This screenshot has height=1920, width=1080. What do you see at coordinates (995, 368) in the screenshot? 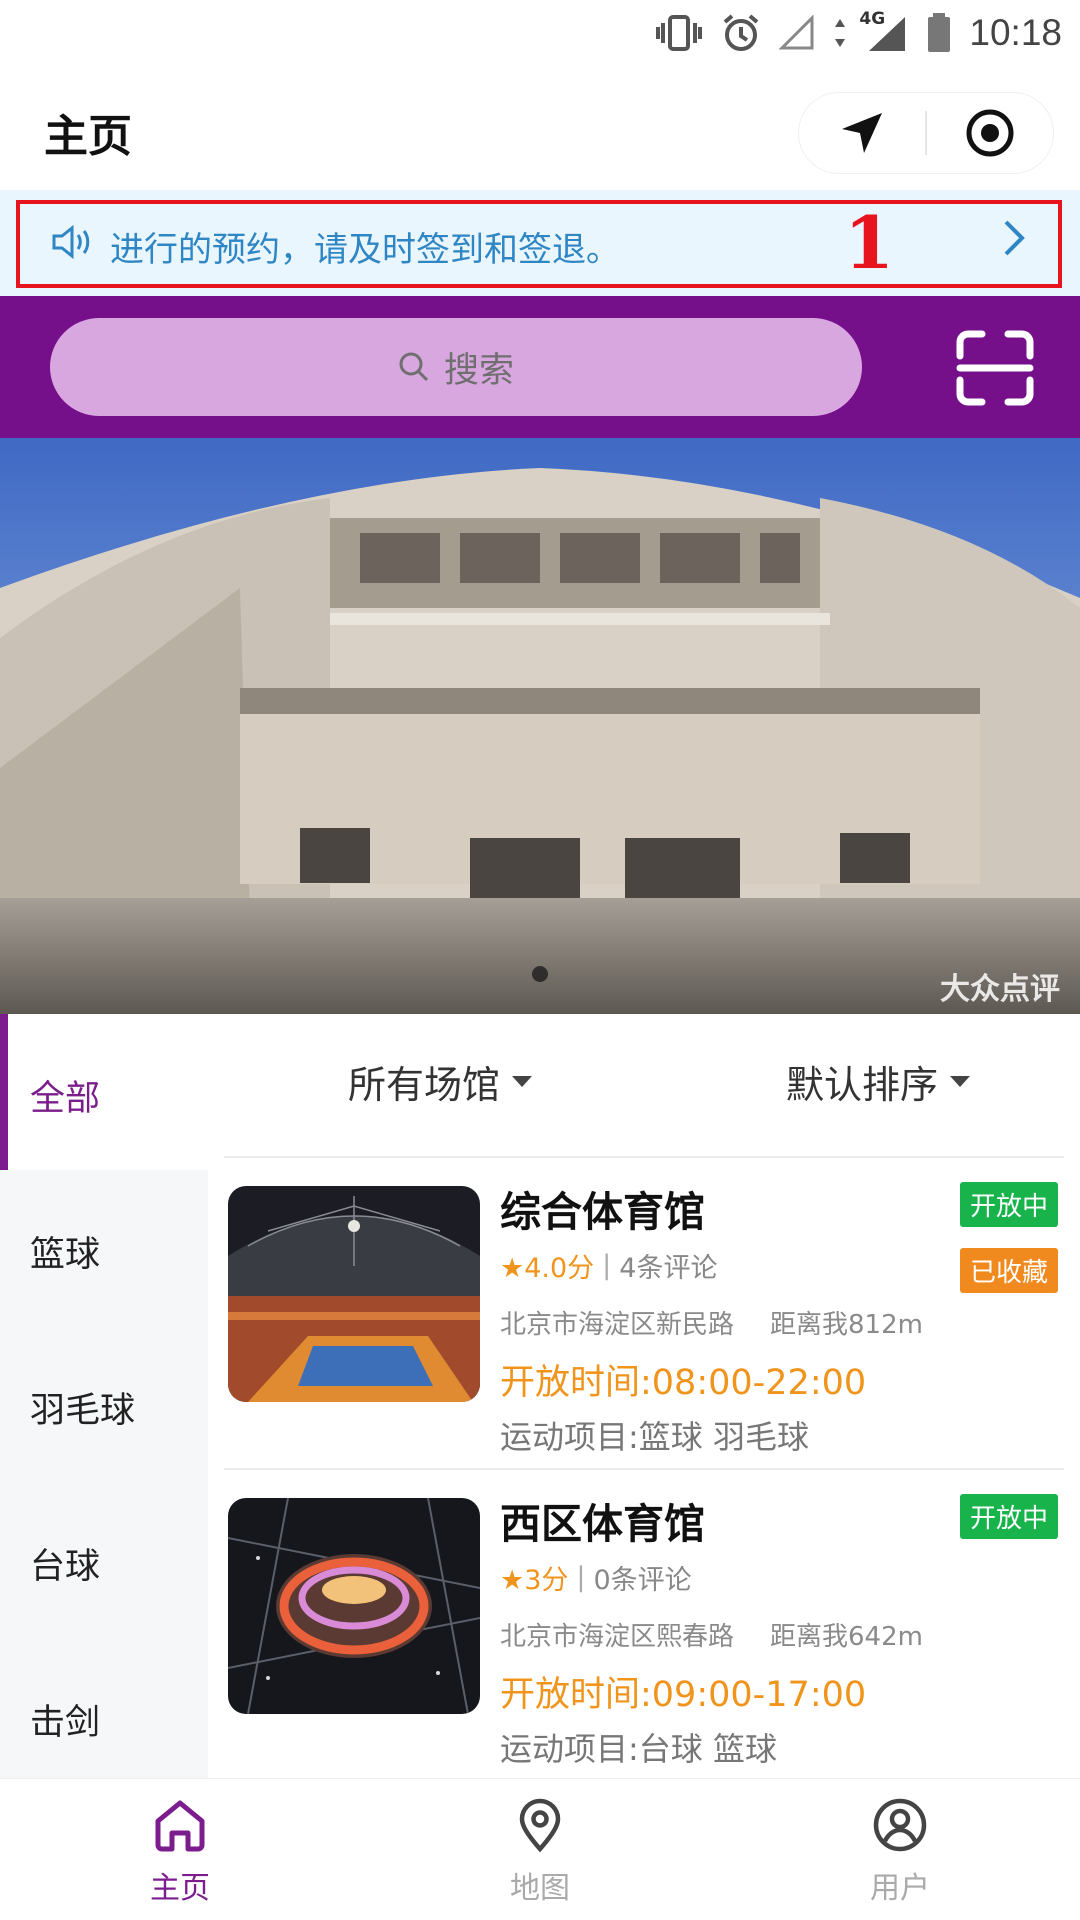
I see `scan-icon` at bounding box center [995, 368].